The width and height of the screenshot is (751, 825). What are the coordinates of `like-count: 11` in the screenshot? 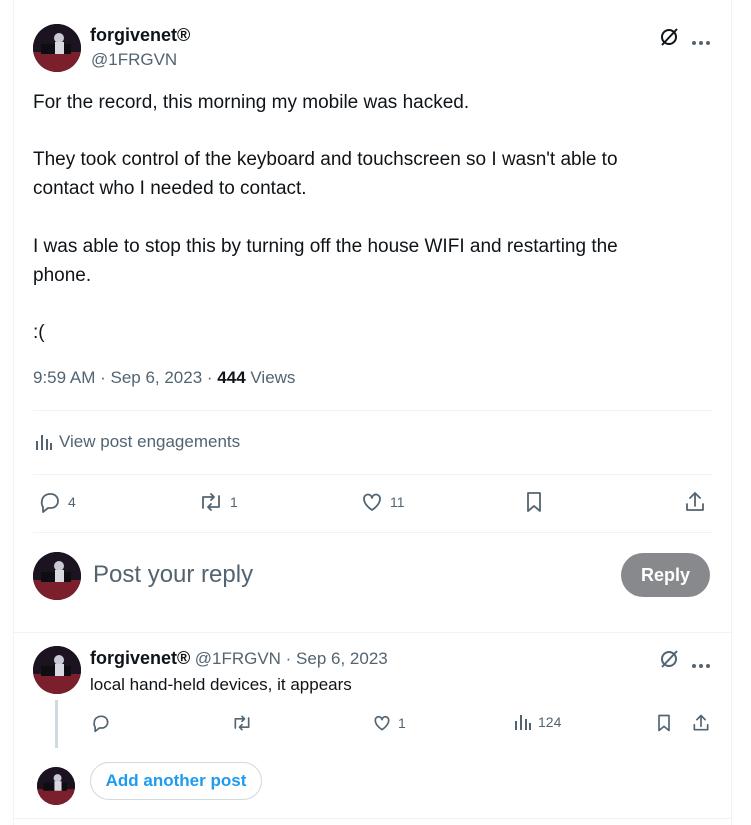 It's located at (397, 502).